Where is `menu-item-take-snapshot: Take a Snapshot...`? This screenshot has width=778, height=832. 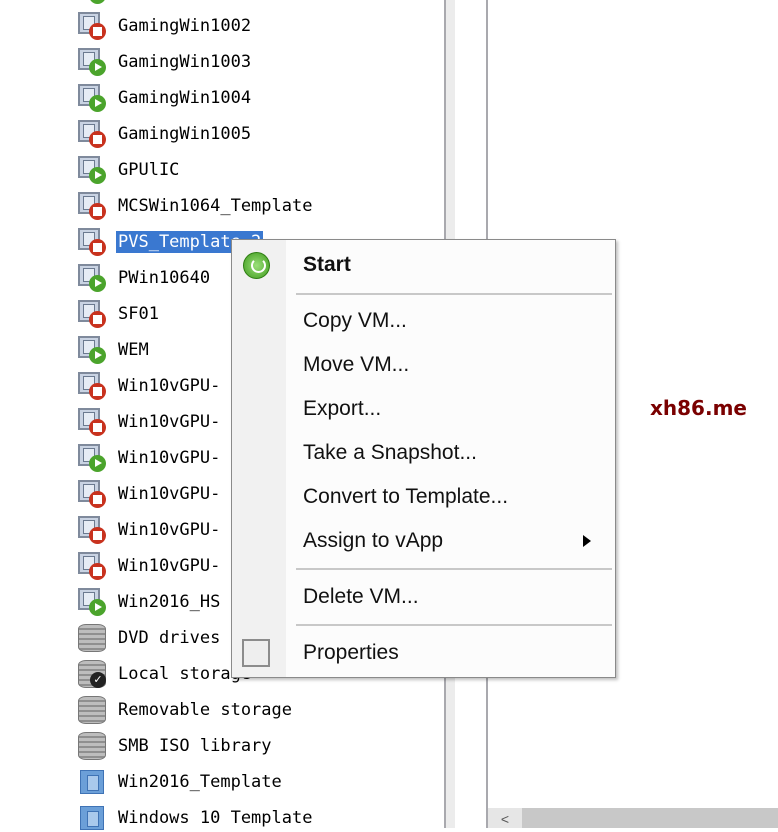 menu-item-take-snapshot: Take a Snapshot... is located at coordinates (423, 453).